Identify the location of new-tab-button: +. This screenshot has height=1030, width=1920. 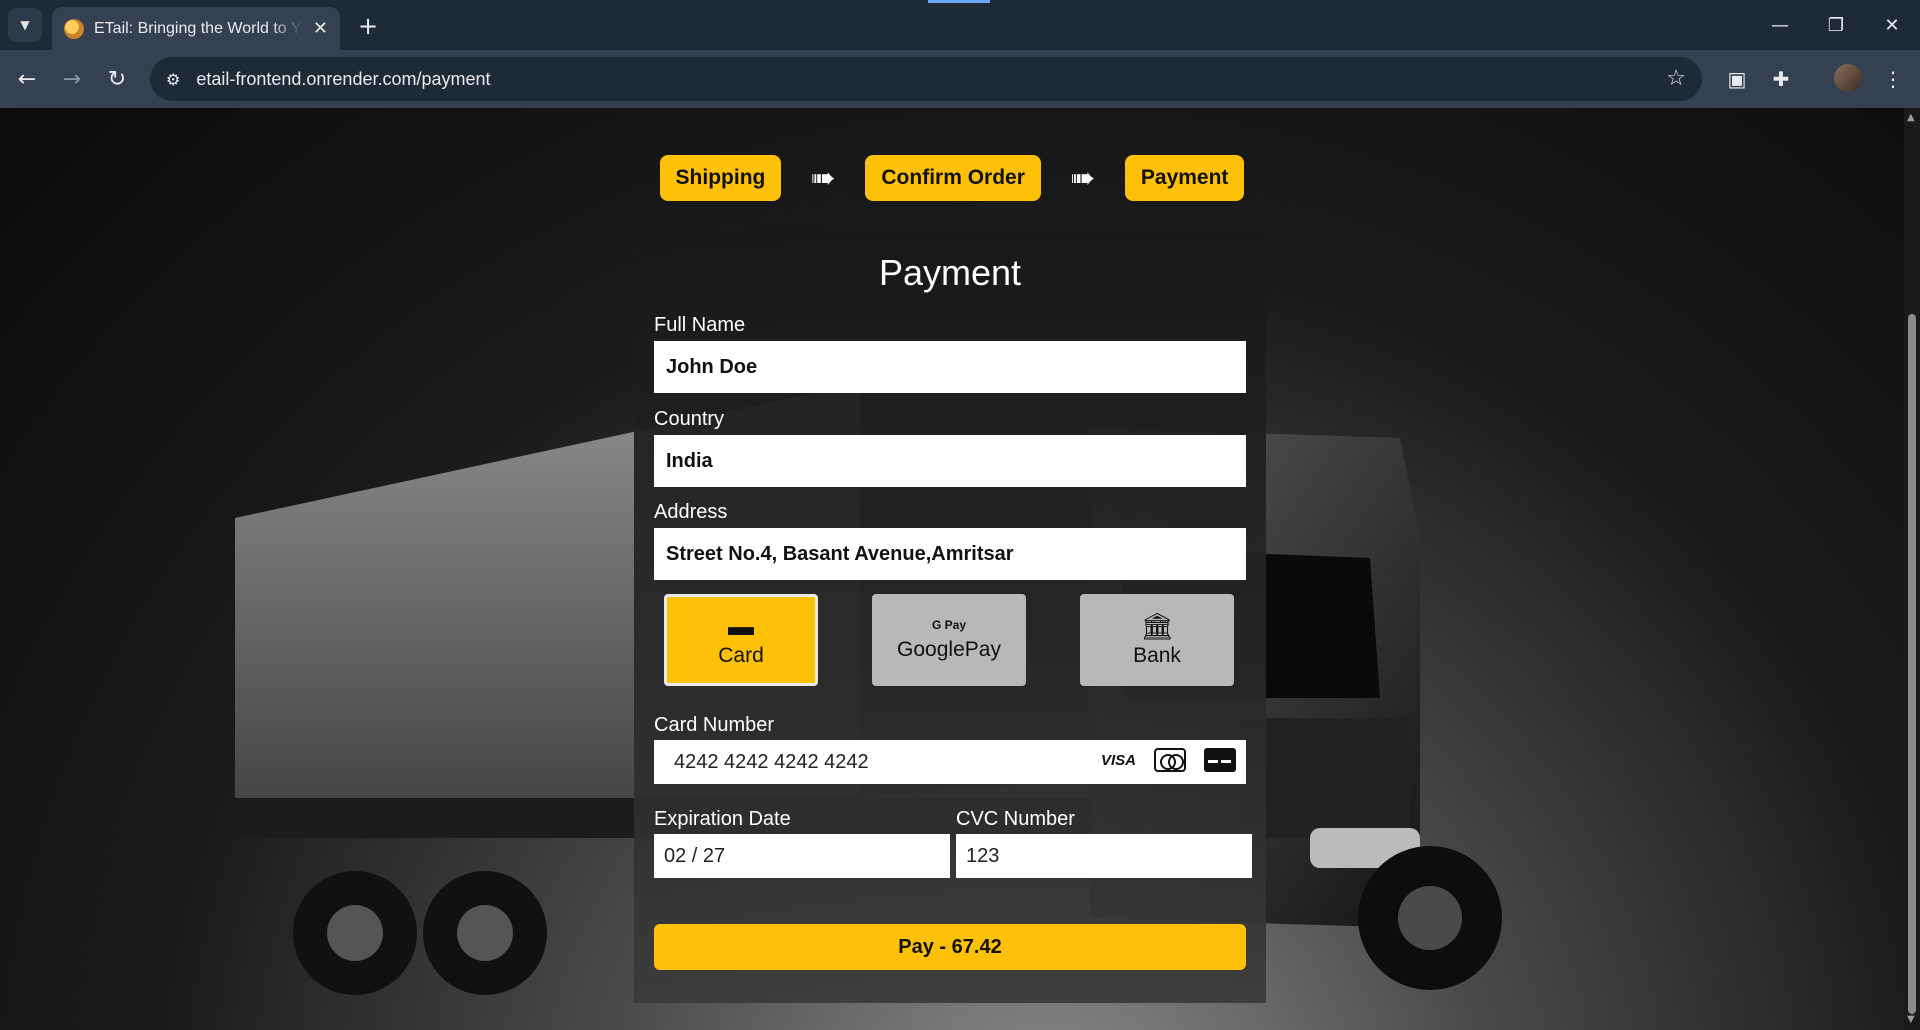
(368, 26).